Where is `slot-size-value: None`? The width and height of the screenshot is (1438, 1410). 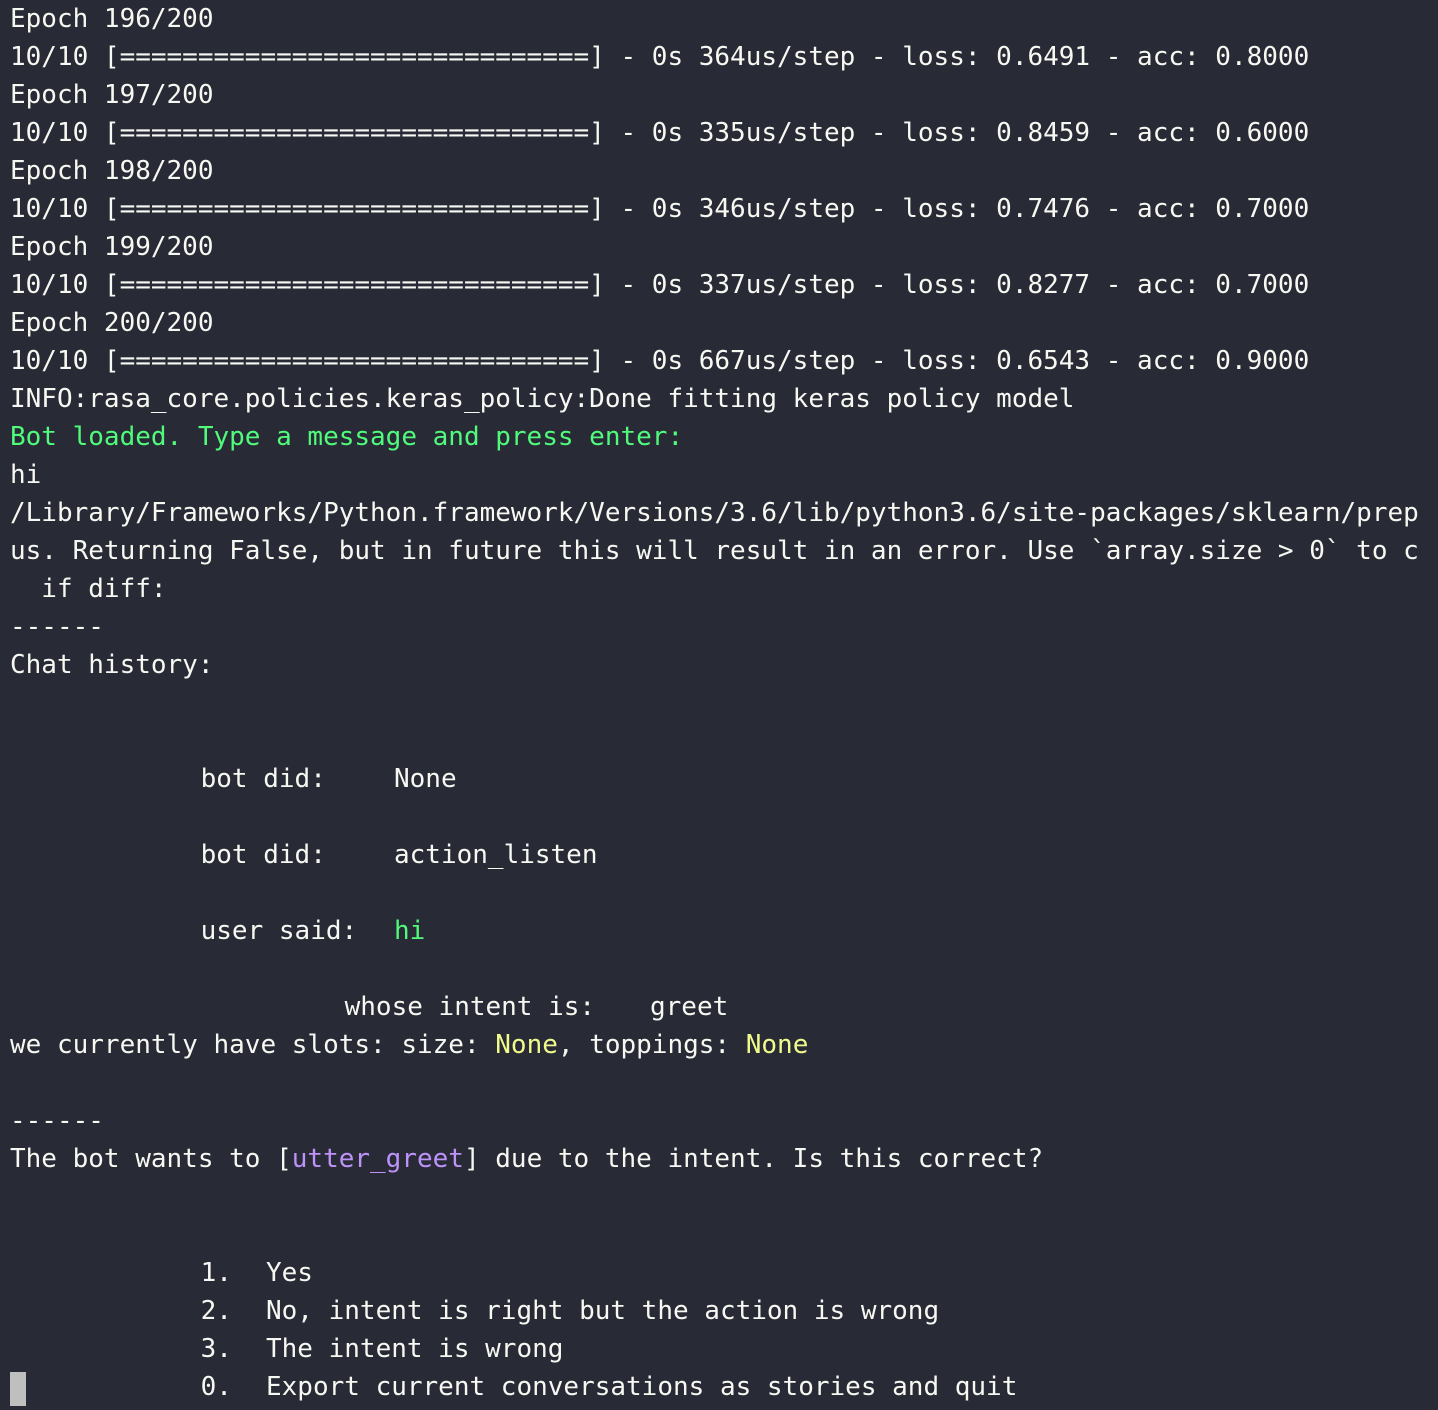 slot-size-value: None is located at coordinates (526, 1045).